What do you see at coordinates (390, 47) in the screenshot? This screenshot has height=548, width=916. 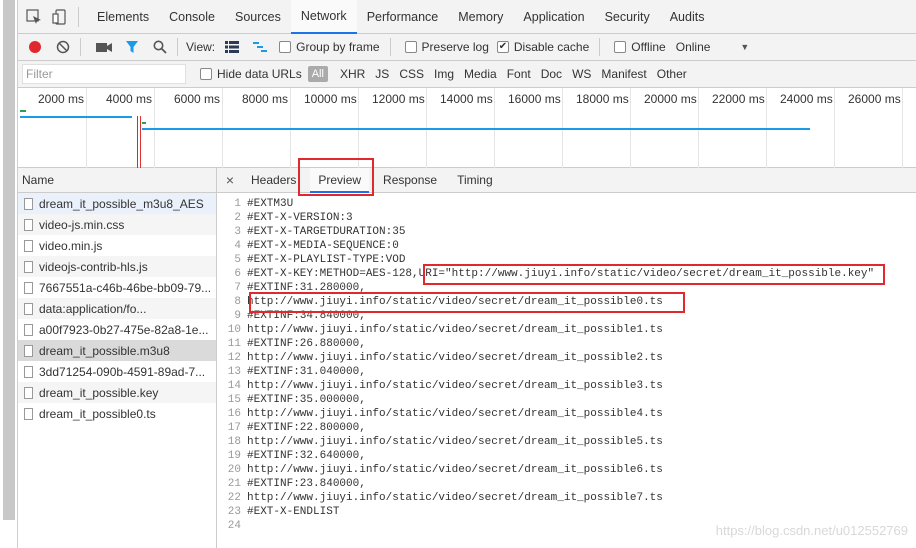 I see `divider` at bounding box center [390, 47].